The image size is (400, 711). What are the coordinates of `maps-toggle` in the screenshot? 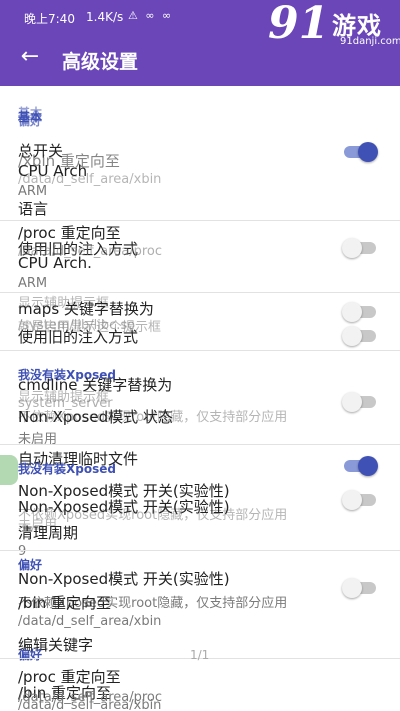 It's located at (360, 311).